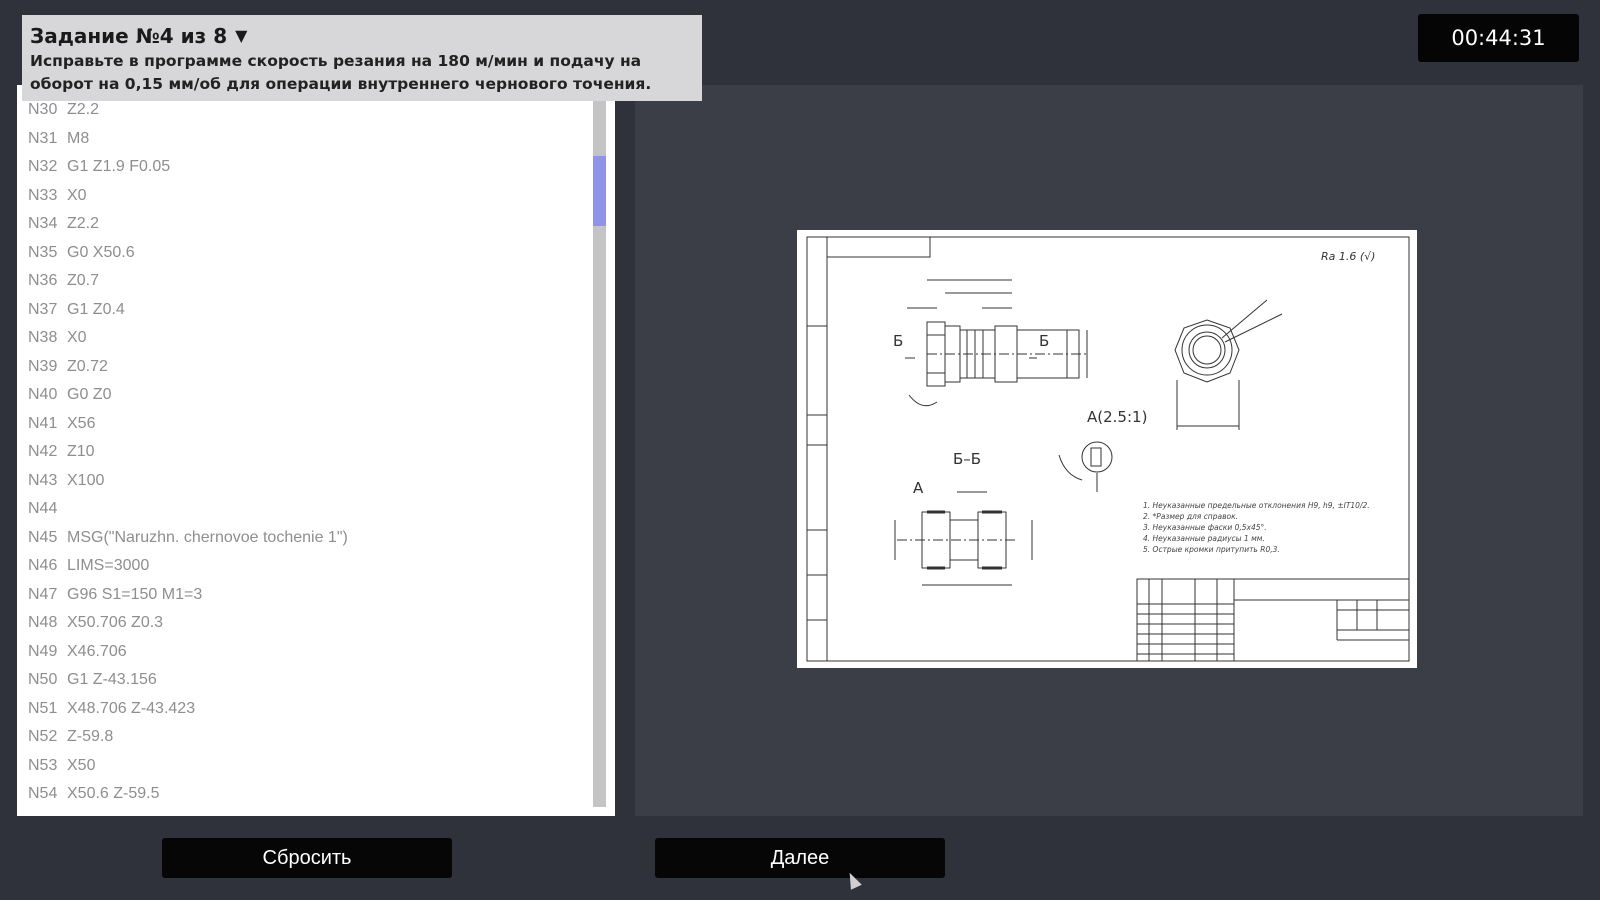 Image resolution: width=1600 pixels, height=900 pixels. Describe the element at coordinates (306, 566) in the screenshot. I see `code-line: N46 LIMS=3000` at that location.